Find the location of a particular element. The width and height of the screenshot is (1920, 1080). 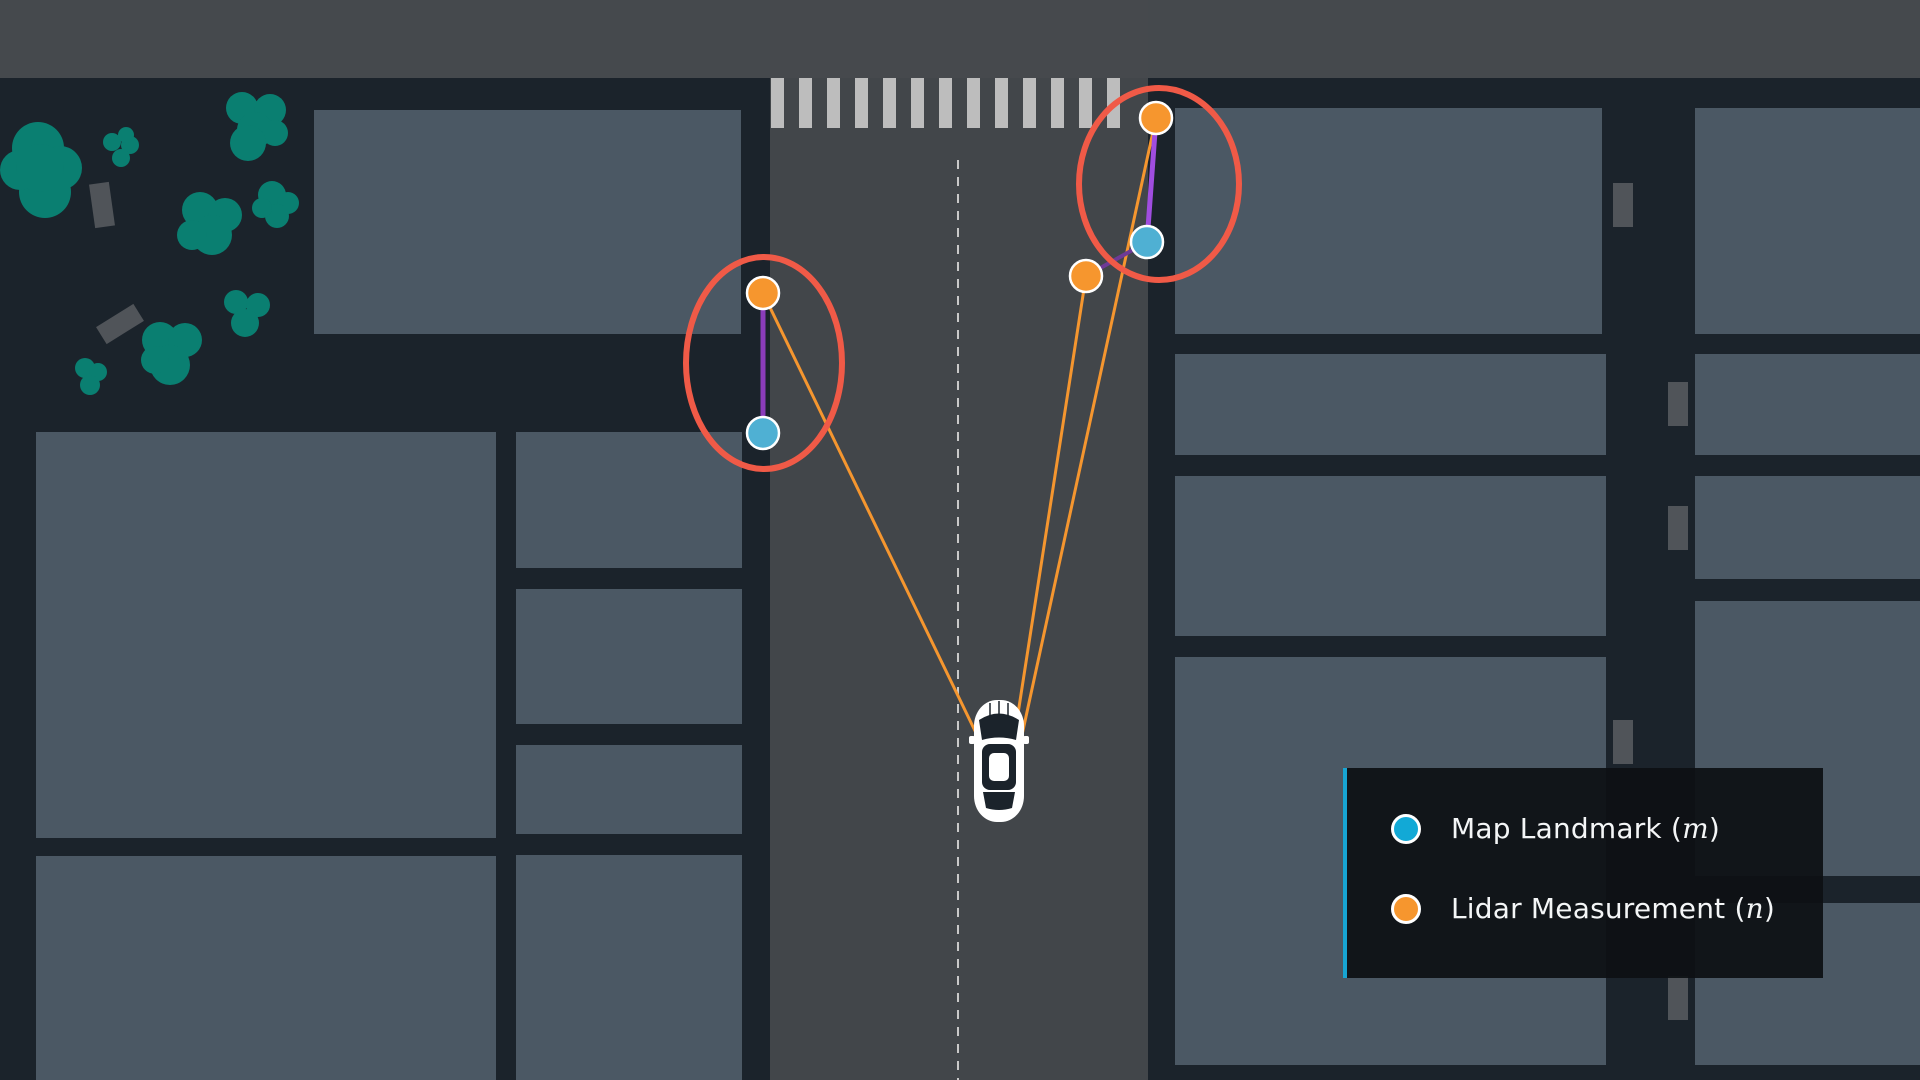

crosswalk-band is located at coordinates (959, 39).